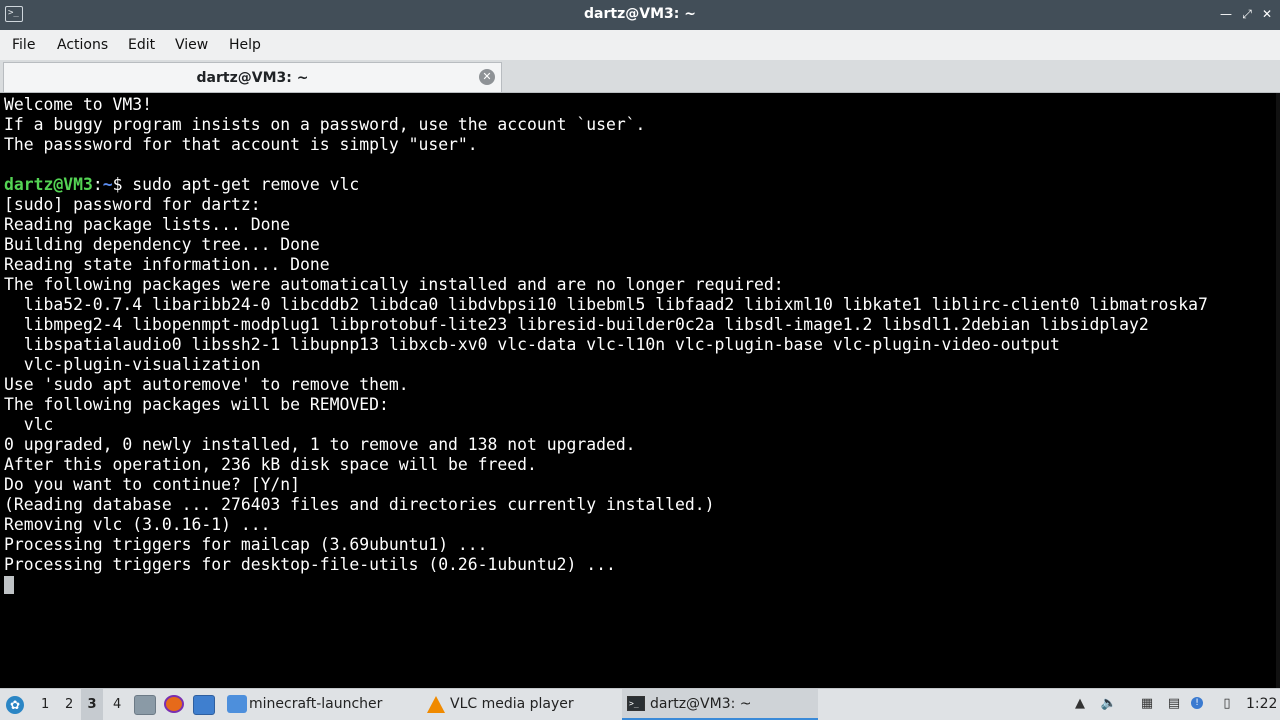  Describe the element at coordinates (23, 45) in the screenshot. I see `menu-file: File` at that location.